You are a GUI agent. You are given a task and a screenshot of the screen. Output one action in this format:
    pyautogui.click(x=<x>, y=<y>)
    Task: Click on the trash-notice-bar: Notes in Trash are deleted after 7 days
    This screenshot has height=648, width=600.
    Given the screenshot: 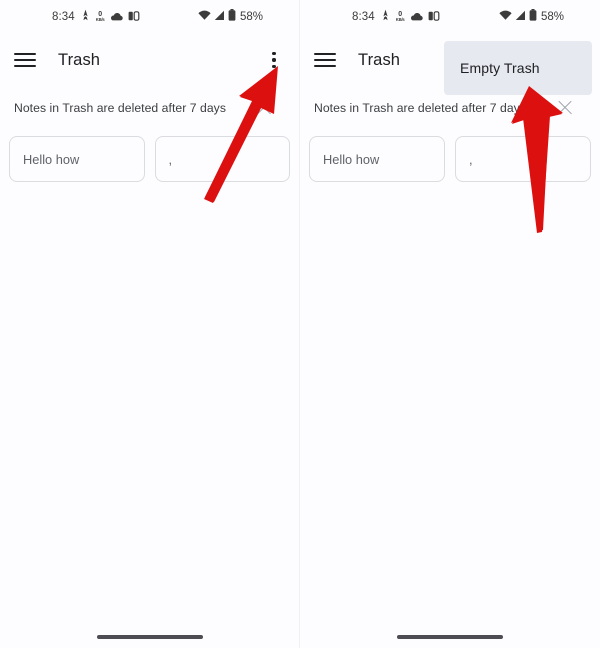 What is the action you would take?
    pyautogui.click(x=149, y=108)
    